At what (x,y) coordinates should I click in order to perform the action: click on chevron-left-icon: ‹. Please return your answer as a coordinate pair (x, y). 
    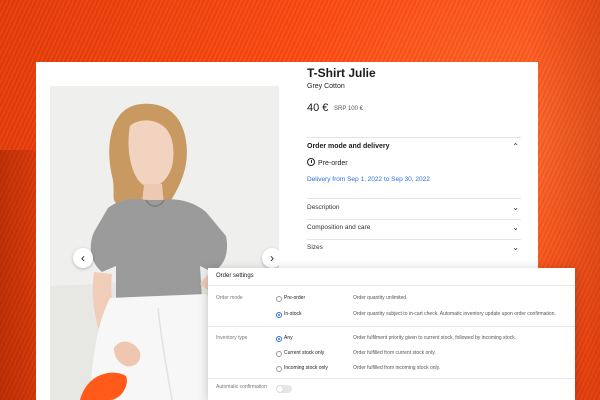
    Looking at the image, I should click on (83, 258).